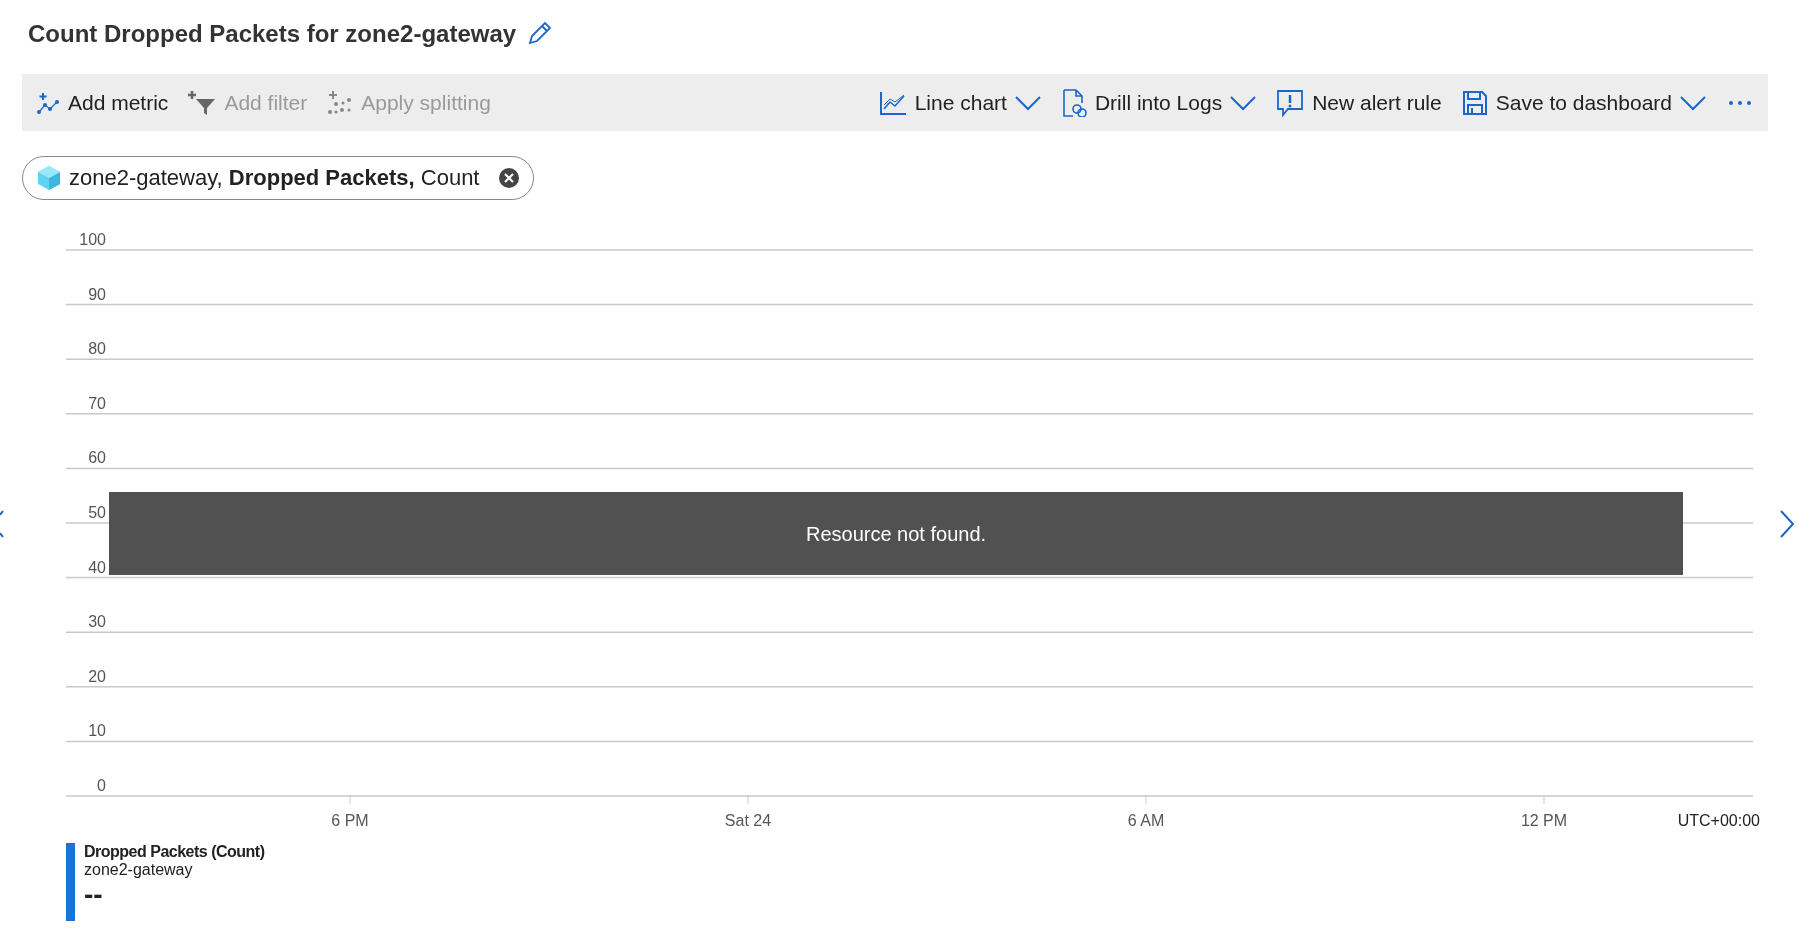 This screenshot has height=936, width=1811. What do you see at coordinates (892, 102) in the screenshot?
I see `line-chart-icon` at bounding box center [892, 102].